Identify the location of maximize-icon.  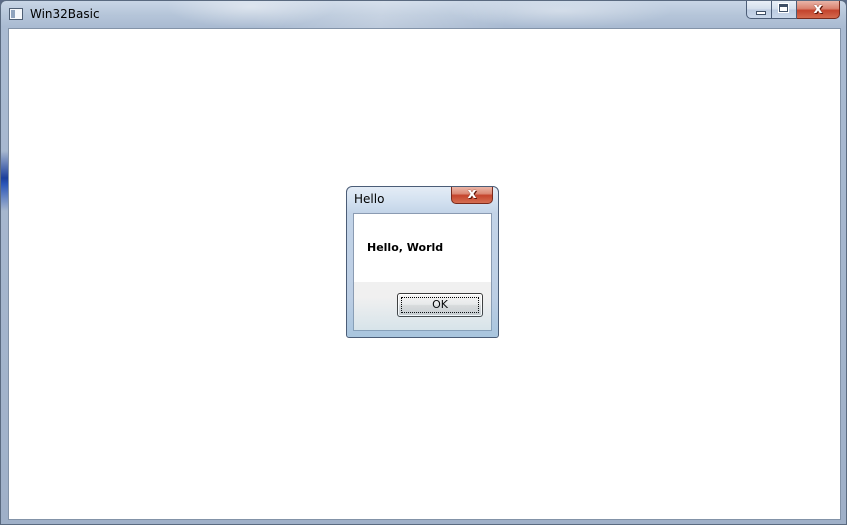
(783, 8).